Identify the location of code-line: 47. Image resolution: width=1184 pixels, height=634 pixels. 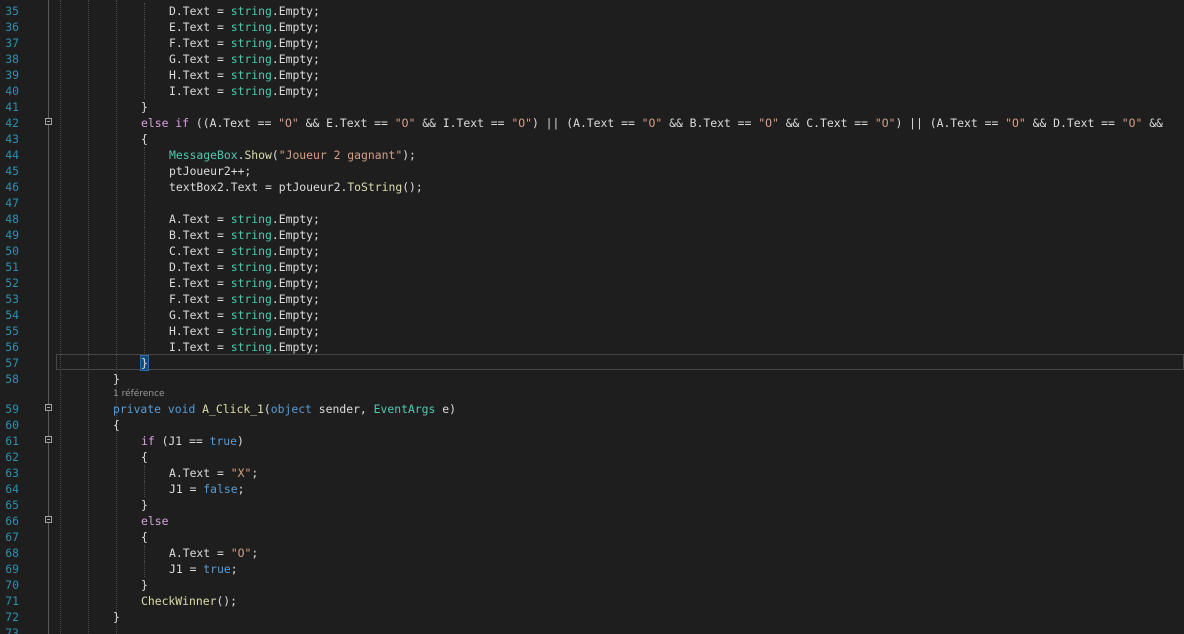
(592, 203).